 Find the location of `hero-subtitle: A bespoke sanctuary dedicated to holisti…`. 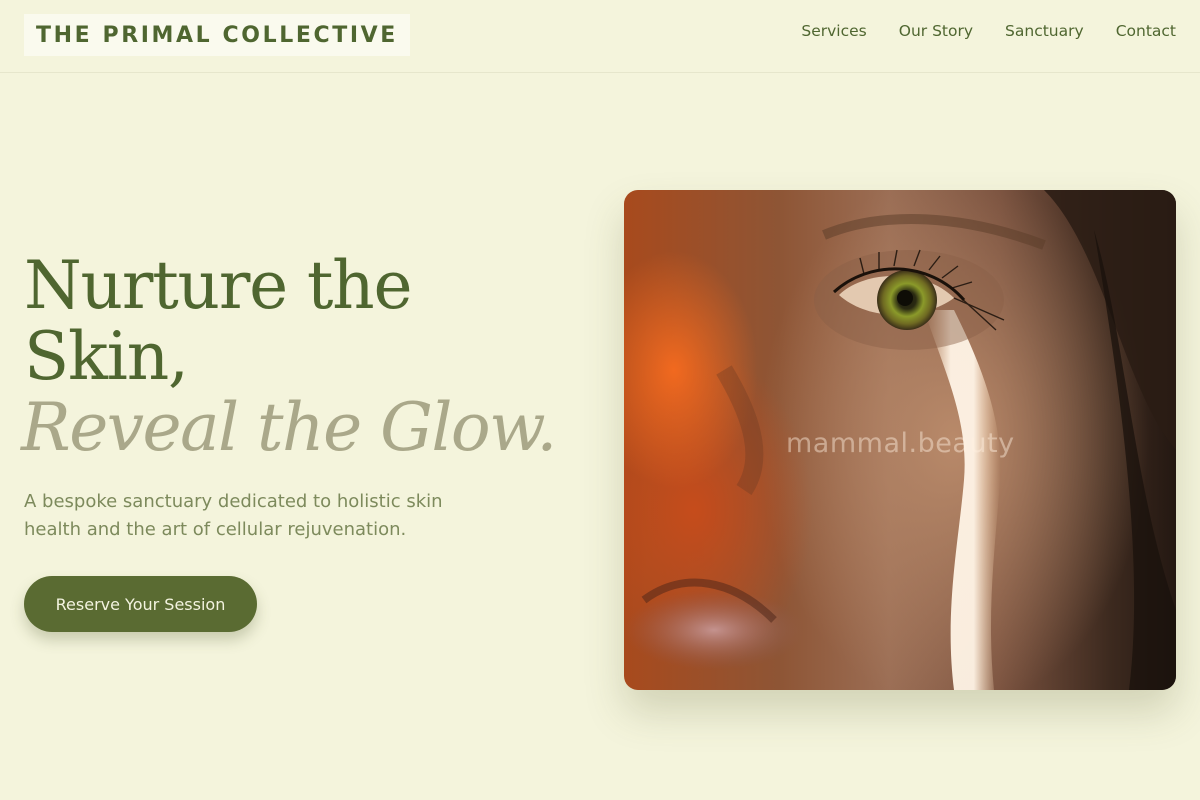

hero-subtitle: A bespoke sanctuary dedicated to holisti… is located at coordinates (233, 515).